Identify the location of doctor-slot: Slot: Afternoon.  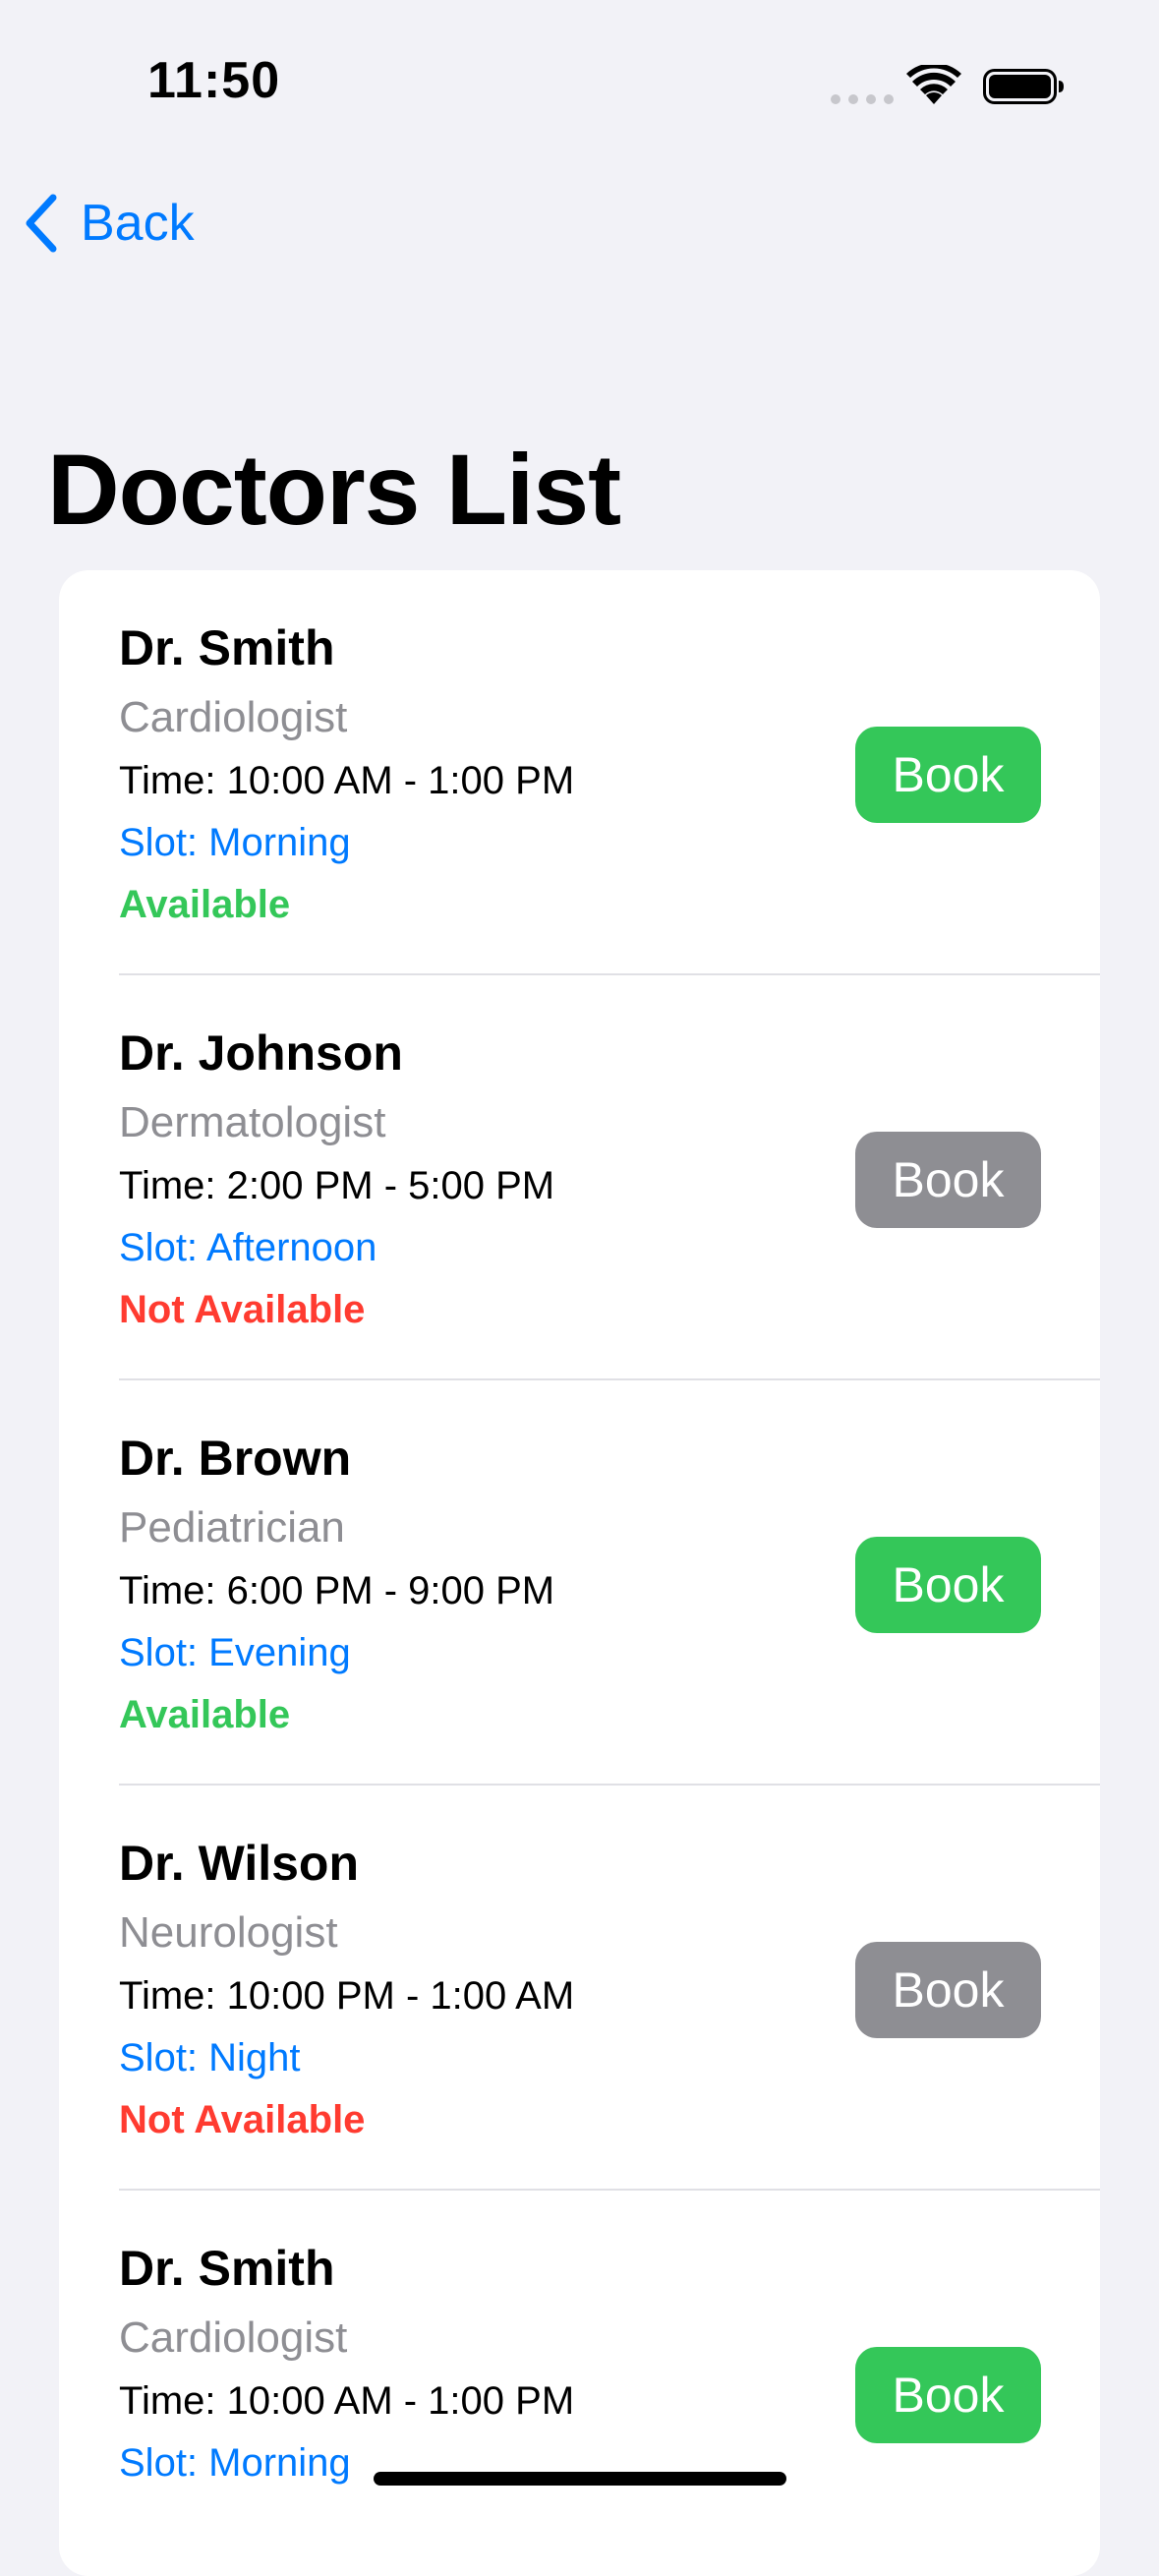
(248, 1247).